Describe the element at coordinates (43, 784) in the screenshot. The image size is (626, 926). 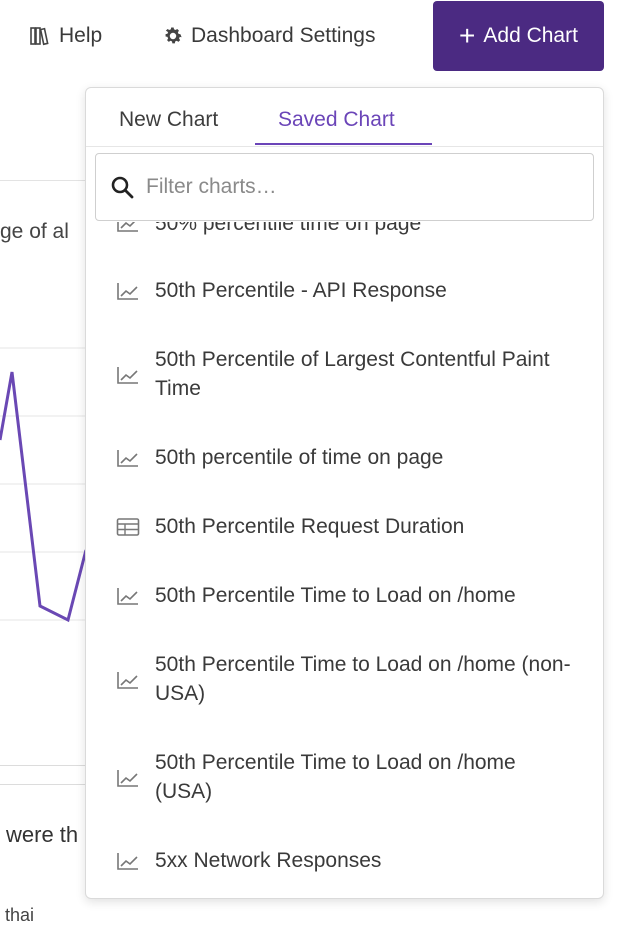
I see `background-divider` at that location.